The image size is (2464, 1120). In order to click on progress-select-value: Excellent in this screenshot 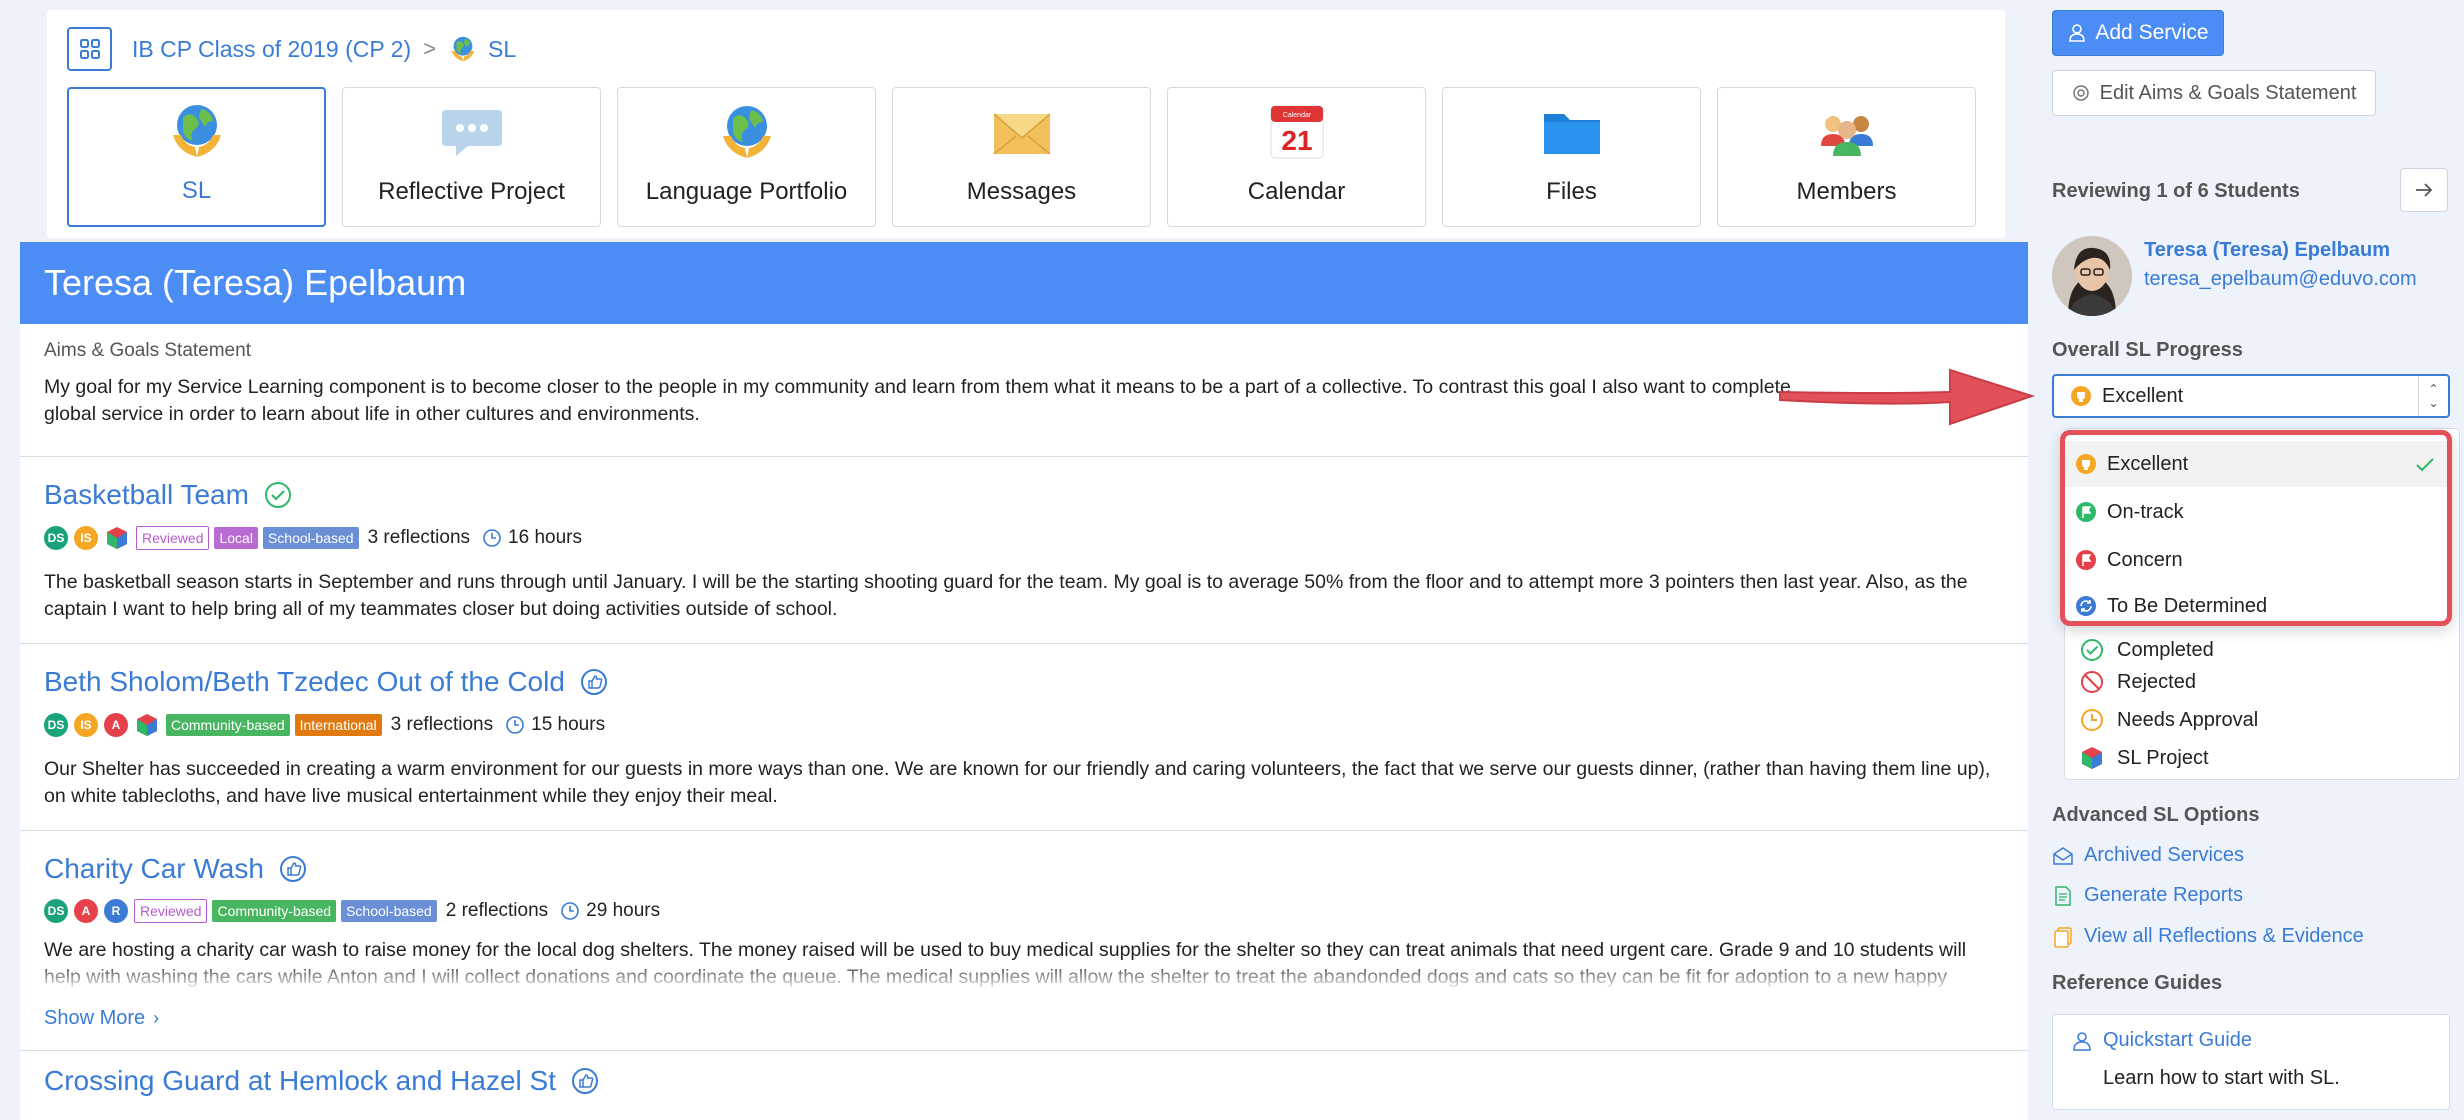, I will do `click(2143, 395)`.